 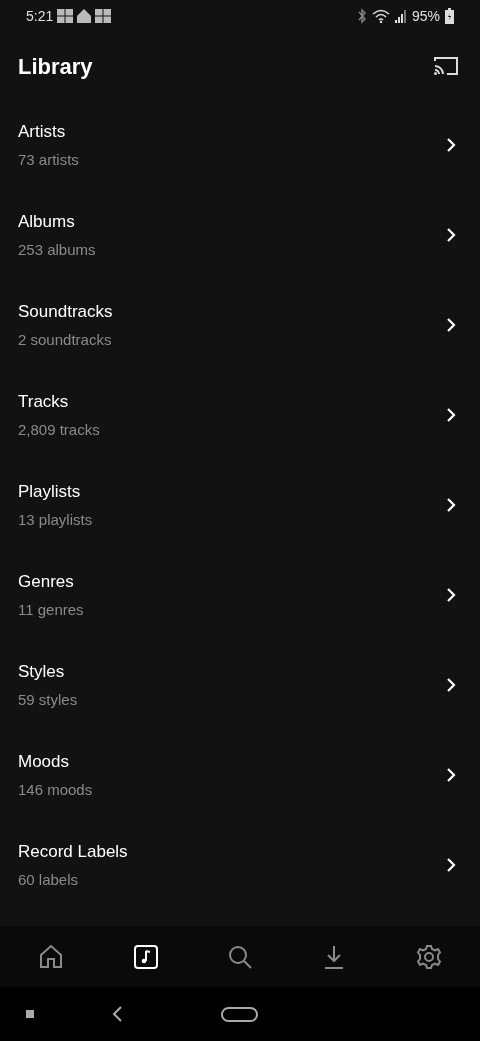 I want to click on library-item: Styles 59 styles, so click(x=240, y=685).